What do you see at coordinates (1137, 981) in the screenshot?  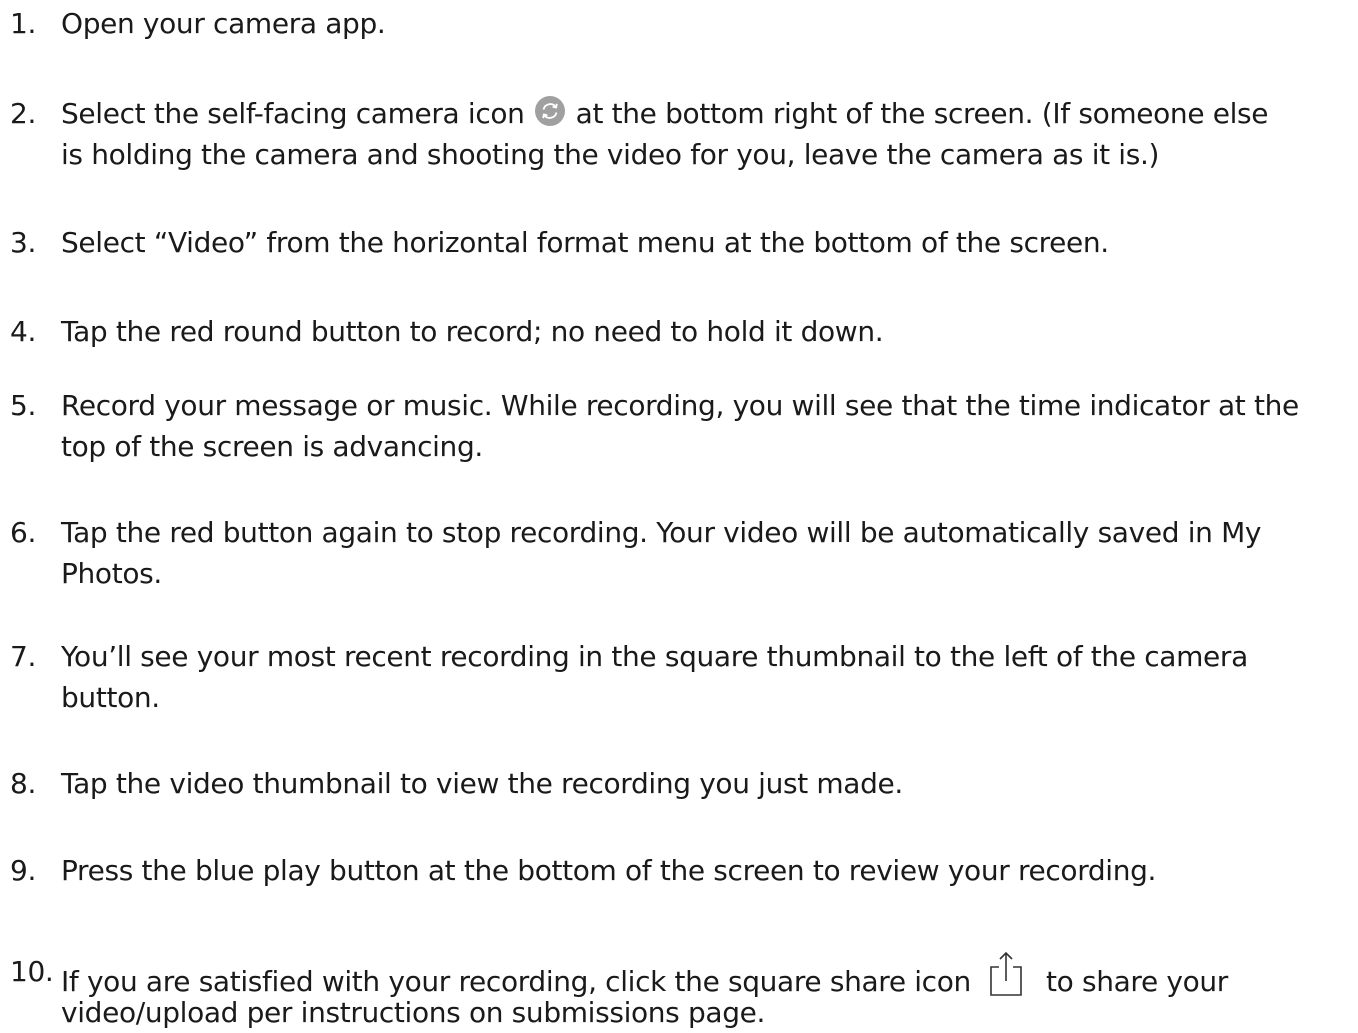 I see `step-text-part: to share your` at bounding box center [1137, 981].